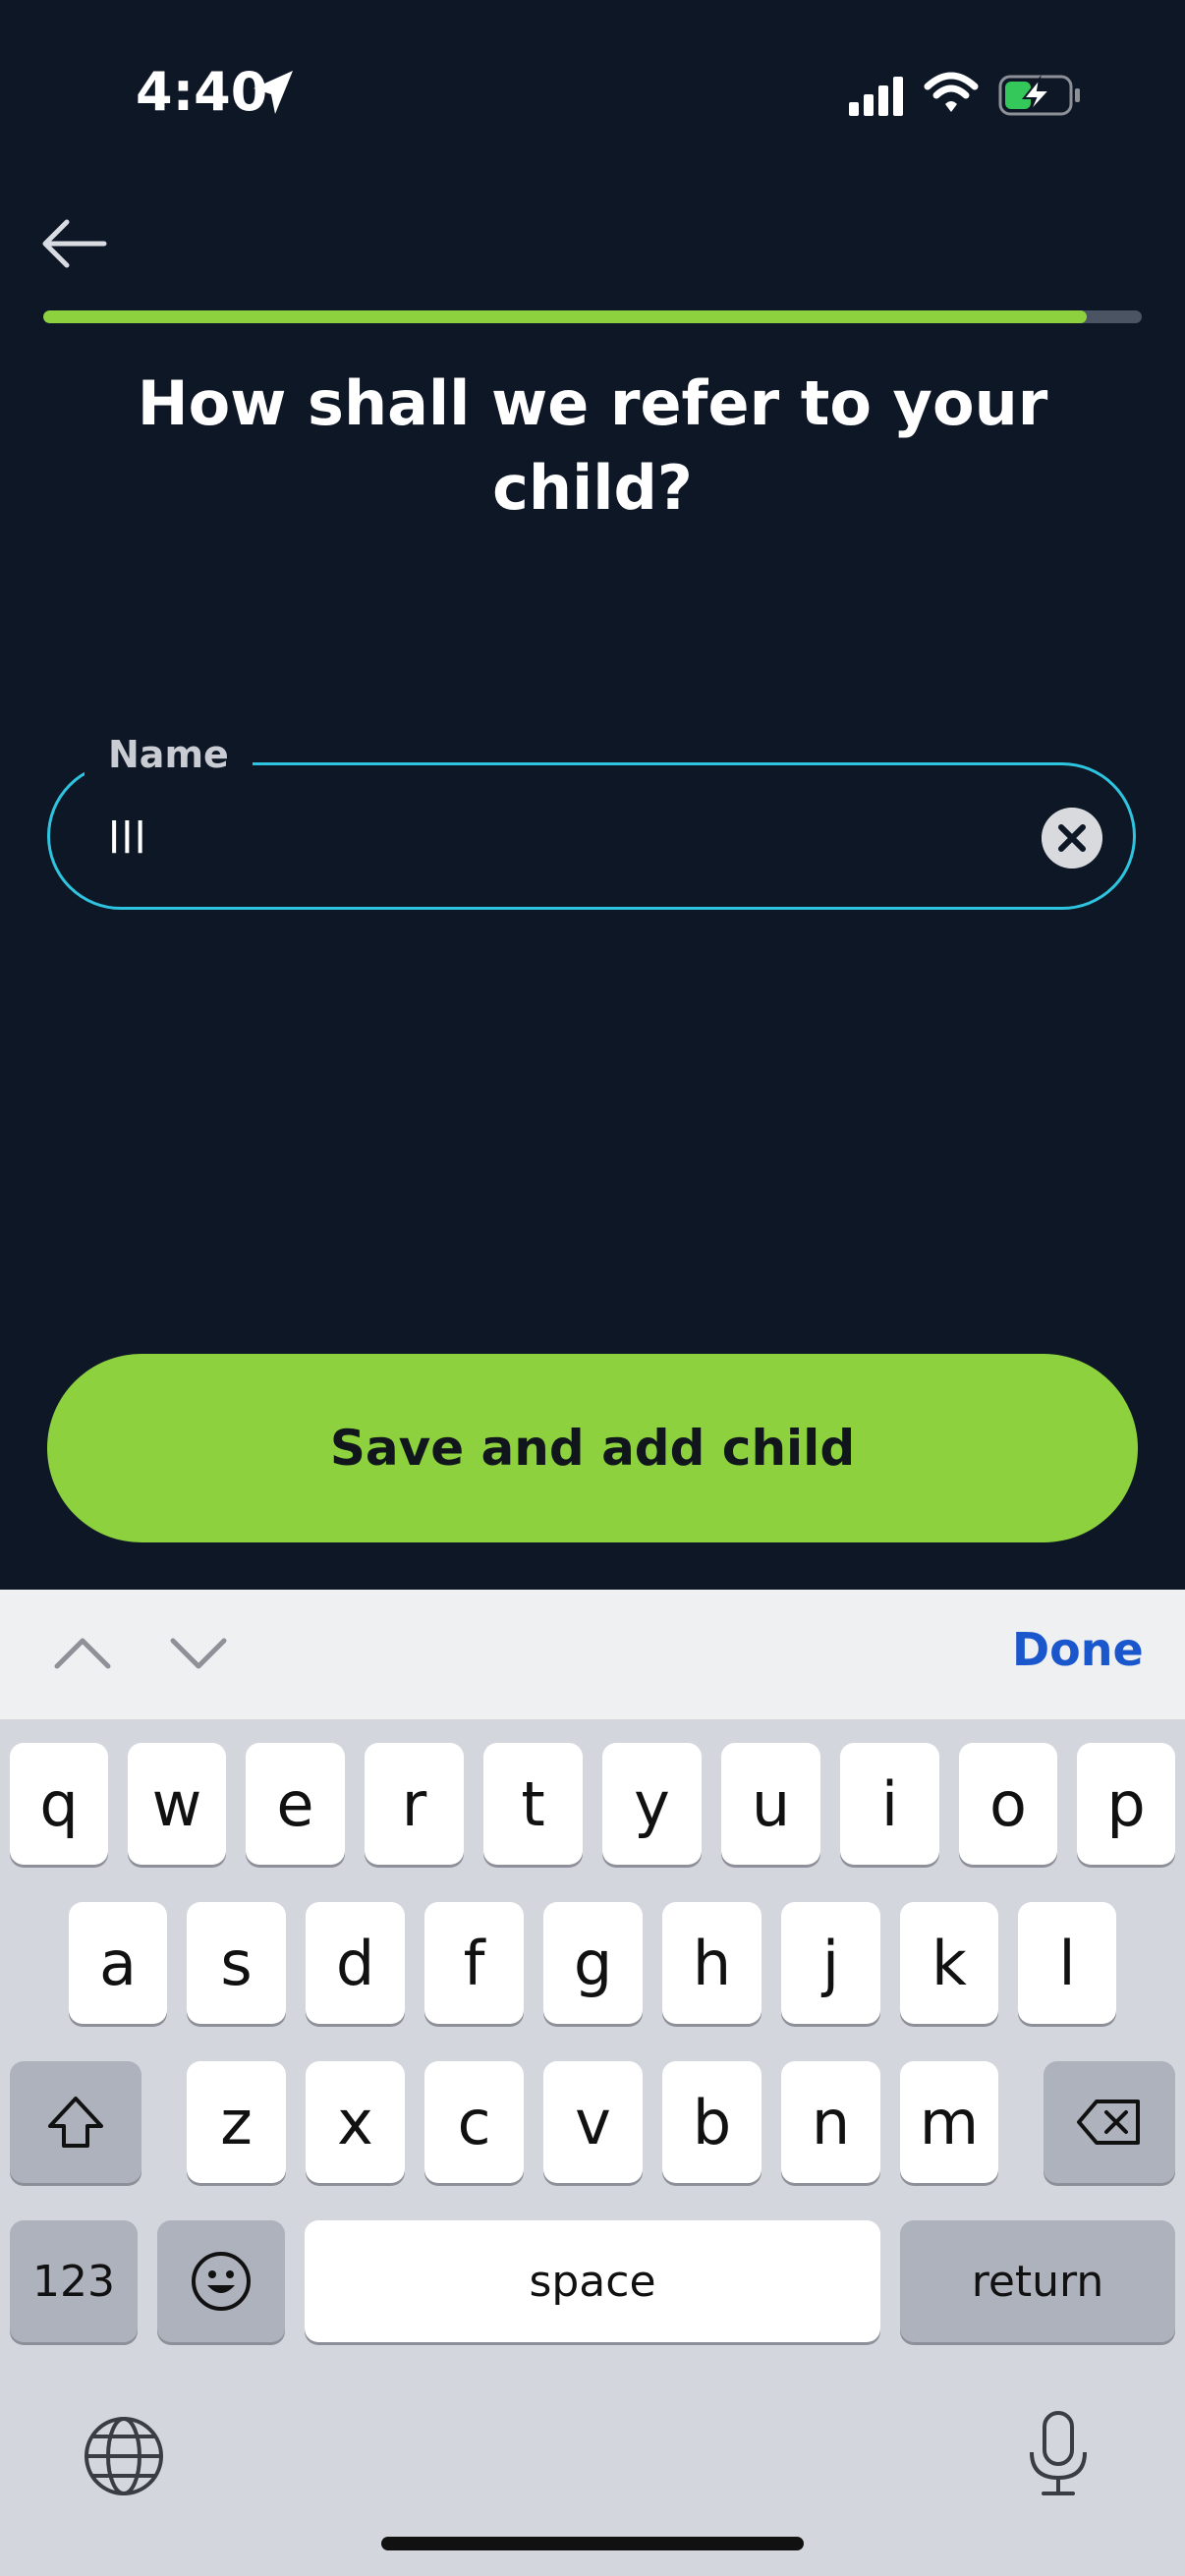 The height and width of the screenshot is (2576, 1185). I want to click on chevron-down-icon, so click(199, 1652).